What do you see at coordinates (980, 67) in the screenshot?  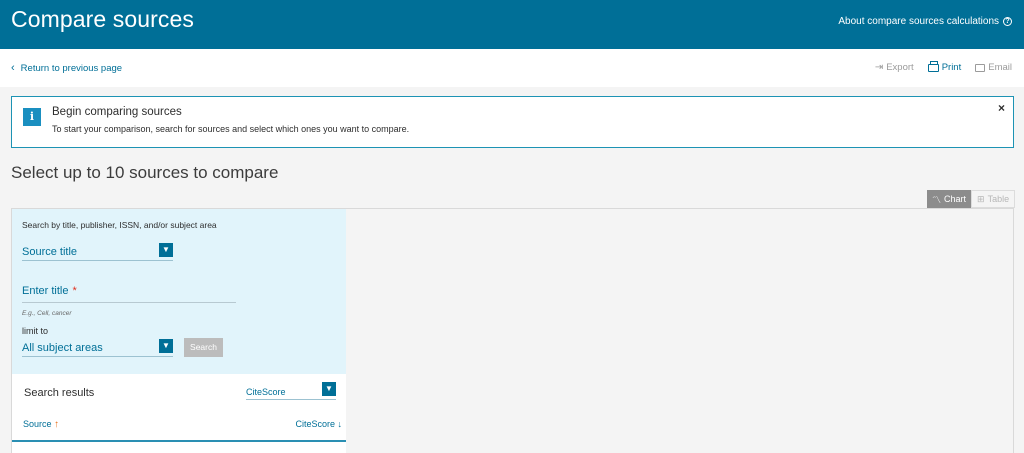 I see `email-icon` at bounding box center [980, 67].